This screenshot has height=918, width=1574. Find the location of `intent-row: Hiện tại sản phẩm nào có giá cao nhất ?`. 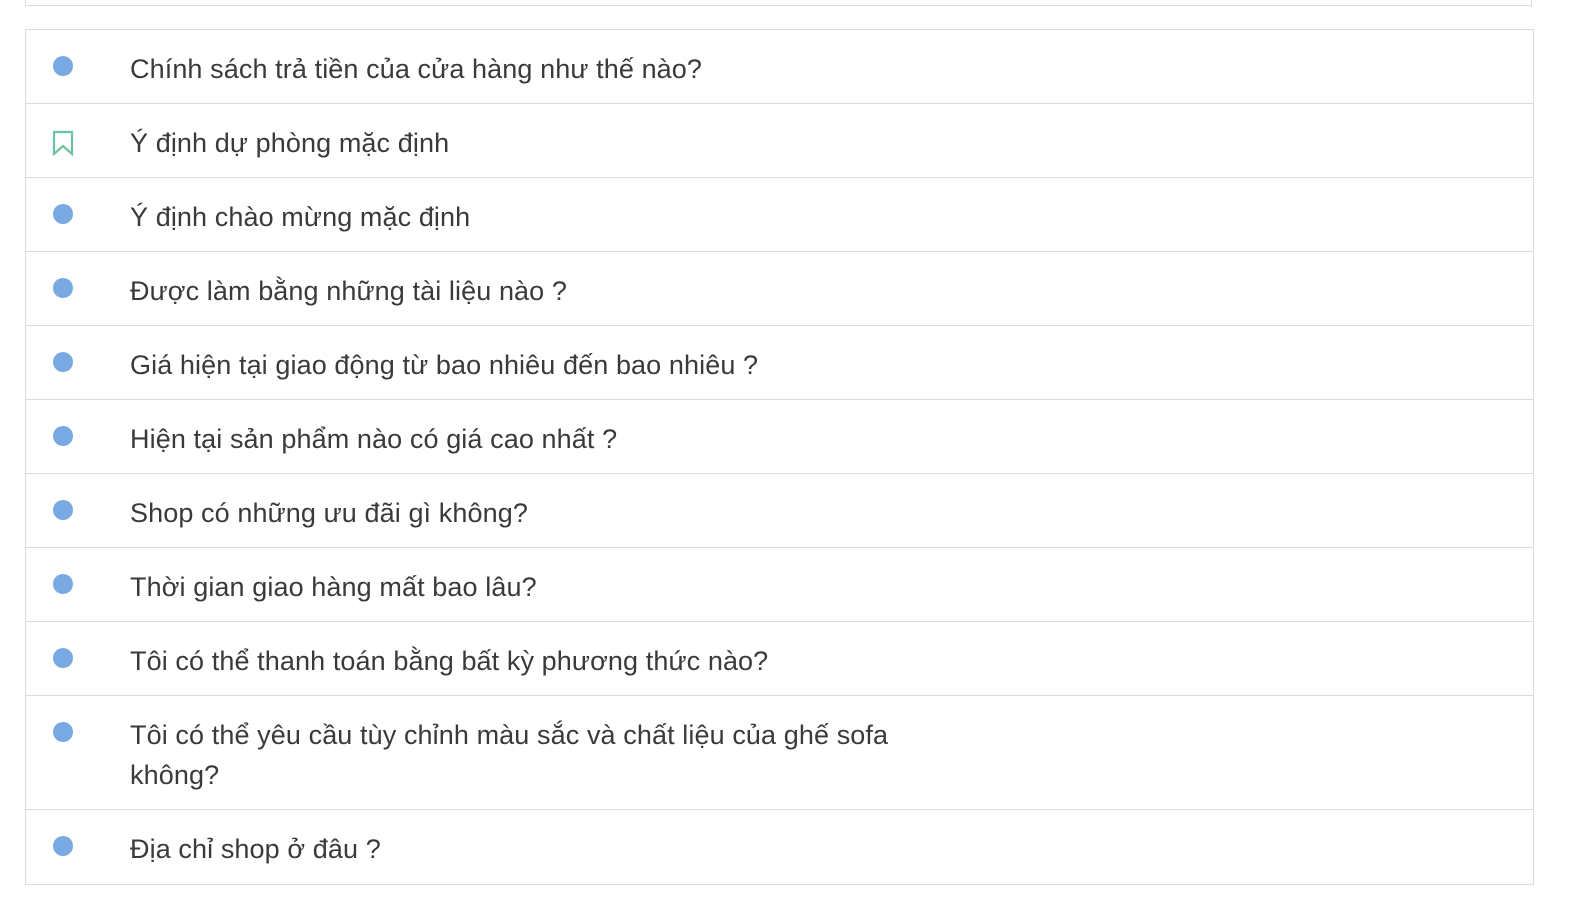

intent-row: Hiện tại sản phẩm nào có giá cao nhất ? is located at coordinates (779, 437).